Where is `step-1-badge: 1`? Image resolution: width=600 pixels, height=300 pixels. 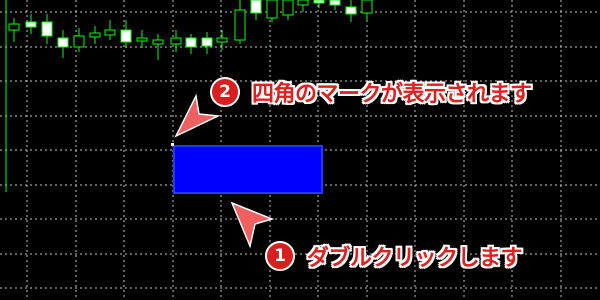
step-1-badge: 1 is located at coordinates (280, 256).